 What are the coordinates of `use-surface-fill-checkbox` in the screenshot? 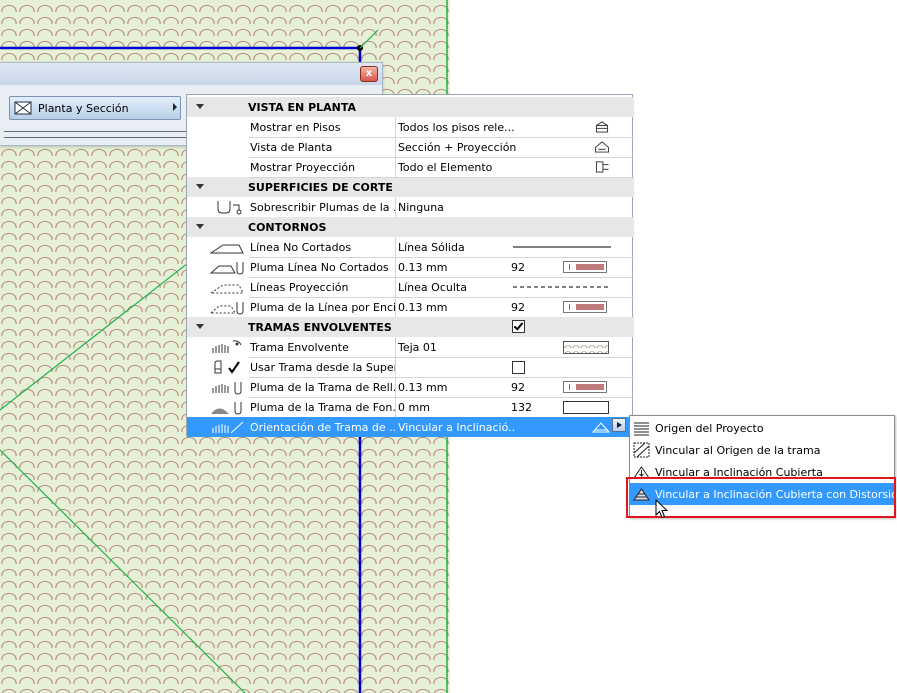 It's located at (518, 367).